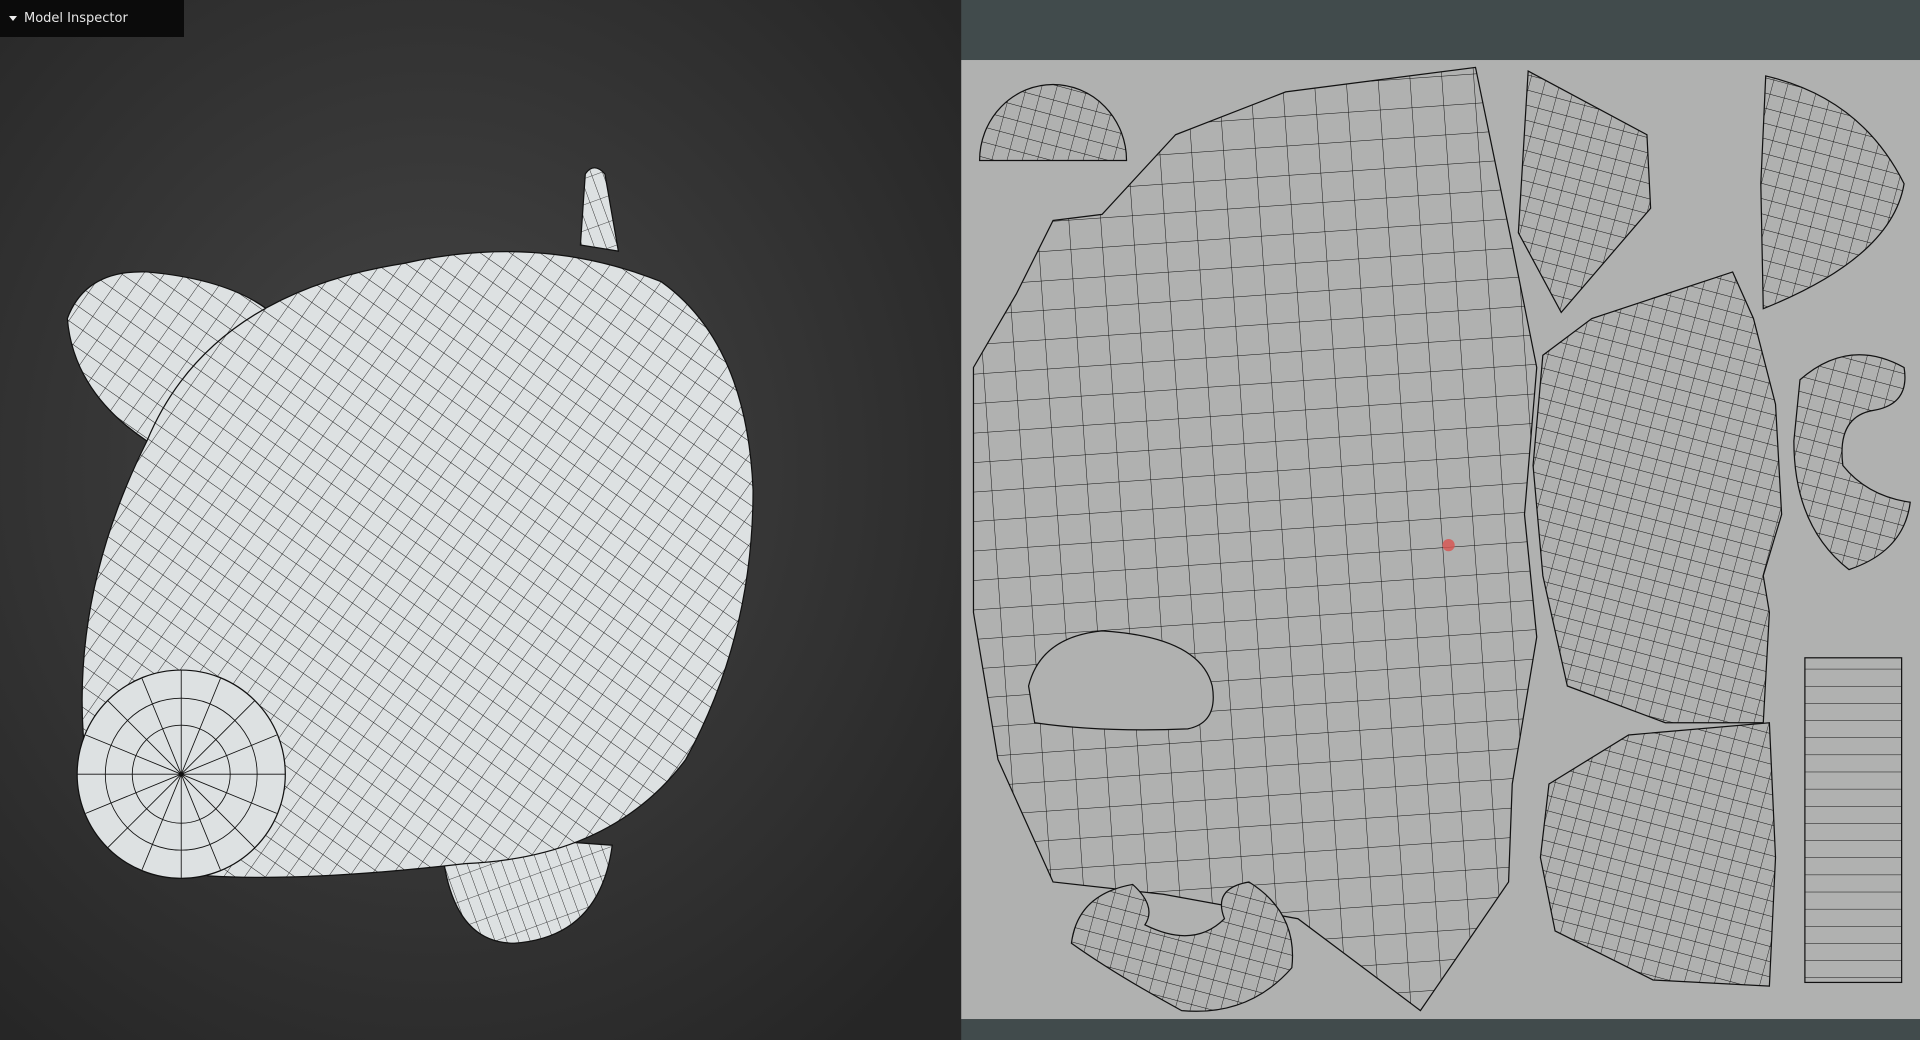  Describe the element at coordinates (1440, 30) in the screenshot. I see `uv-editor-top-bar` at that location.